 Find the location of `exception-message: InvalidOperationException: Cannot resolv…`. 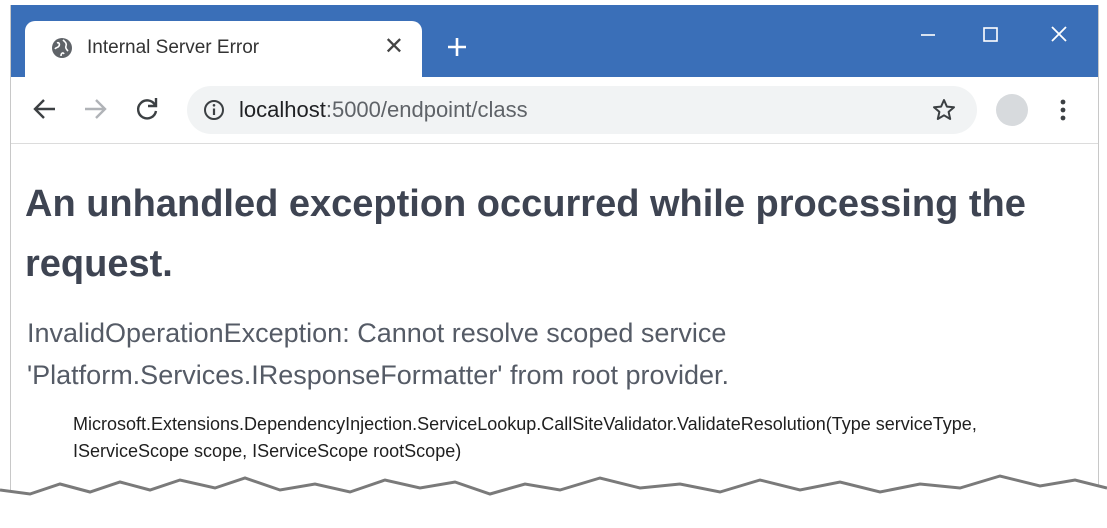

exception-message: InvalidOperationException: Cannot resolv… is located at coordinates (378, 354).